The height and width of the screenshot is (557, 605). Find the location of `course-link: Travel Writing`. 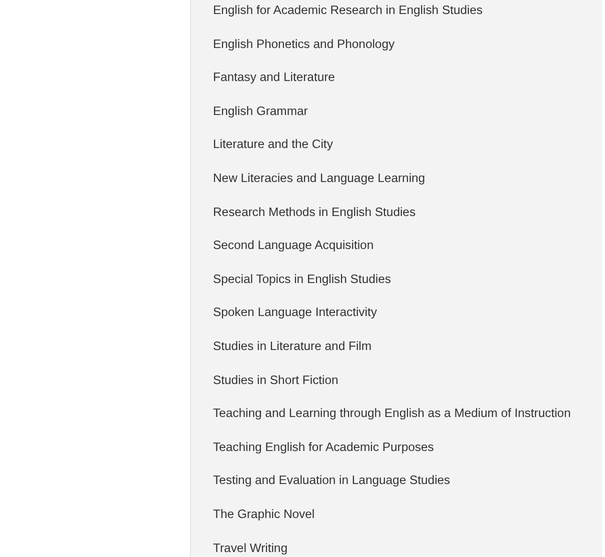

course-link: Travel Writing is located at coordinates (250, 547).